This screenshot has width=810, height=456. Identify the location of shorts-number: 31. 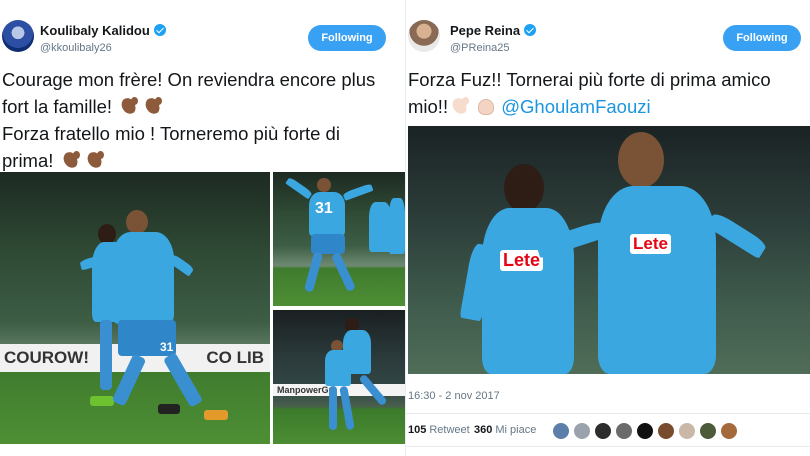
(167, 347).